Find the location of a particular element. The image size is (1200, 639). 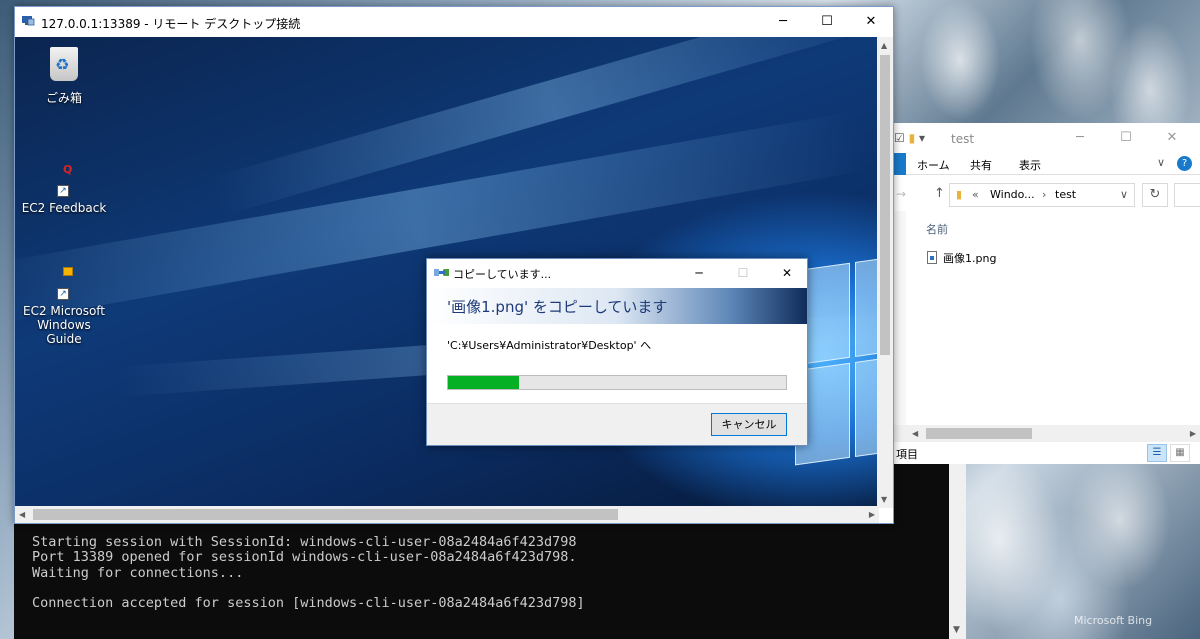

file-tab is located at coordinates (900, 164).